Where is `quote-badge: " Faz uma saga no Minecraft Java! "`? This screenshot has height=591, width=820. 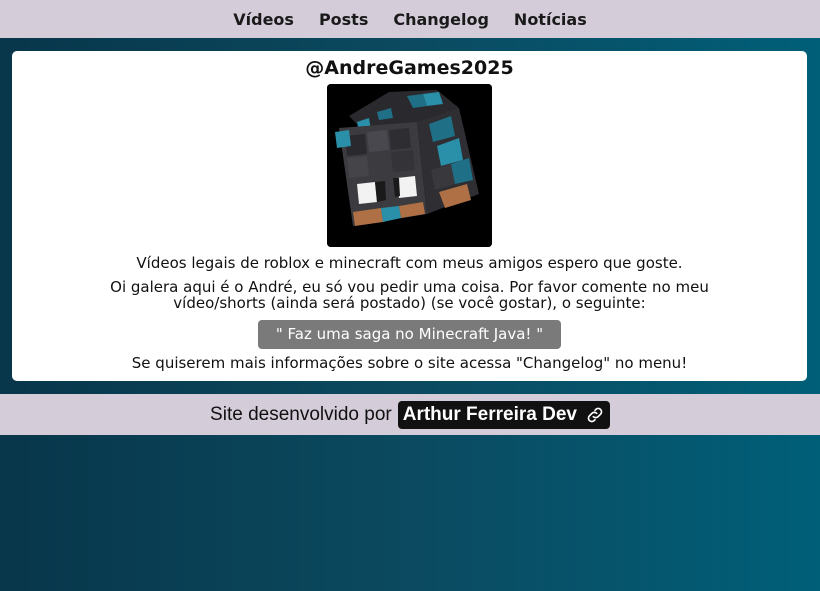
quote-badge: " Faz uma saga no Minecraft Java! " is located at coordinates (409, 334).